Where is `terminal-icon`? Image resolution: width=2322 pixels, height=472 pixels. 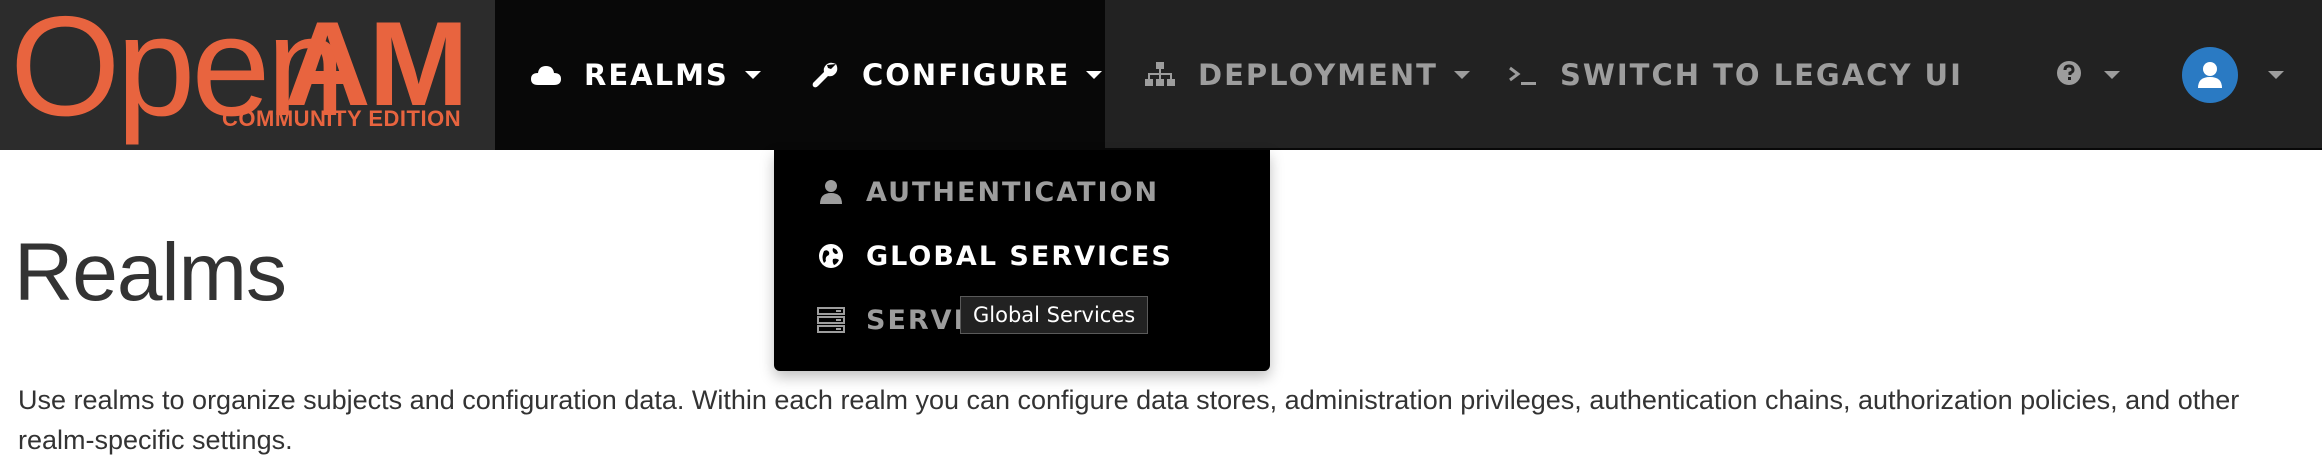 terminal-icon is located at coordinates (1523, 75).